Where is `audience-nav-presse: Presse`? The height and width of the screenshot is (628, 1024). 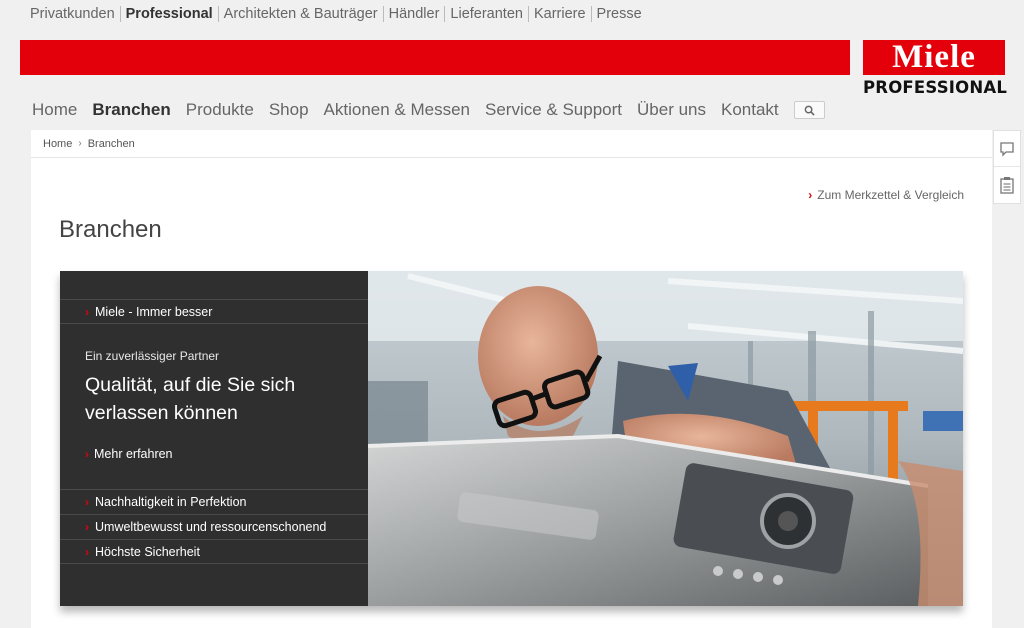
audience-nav-presse: Presse is located at coordinates (618, 14).